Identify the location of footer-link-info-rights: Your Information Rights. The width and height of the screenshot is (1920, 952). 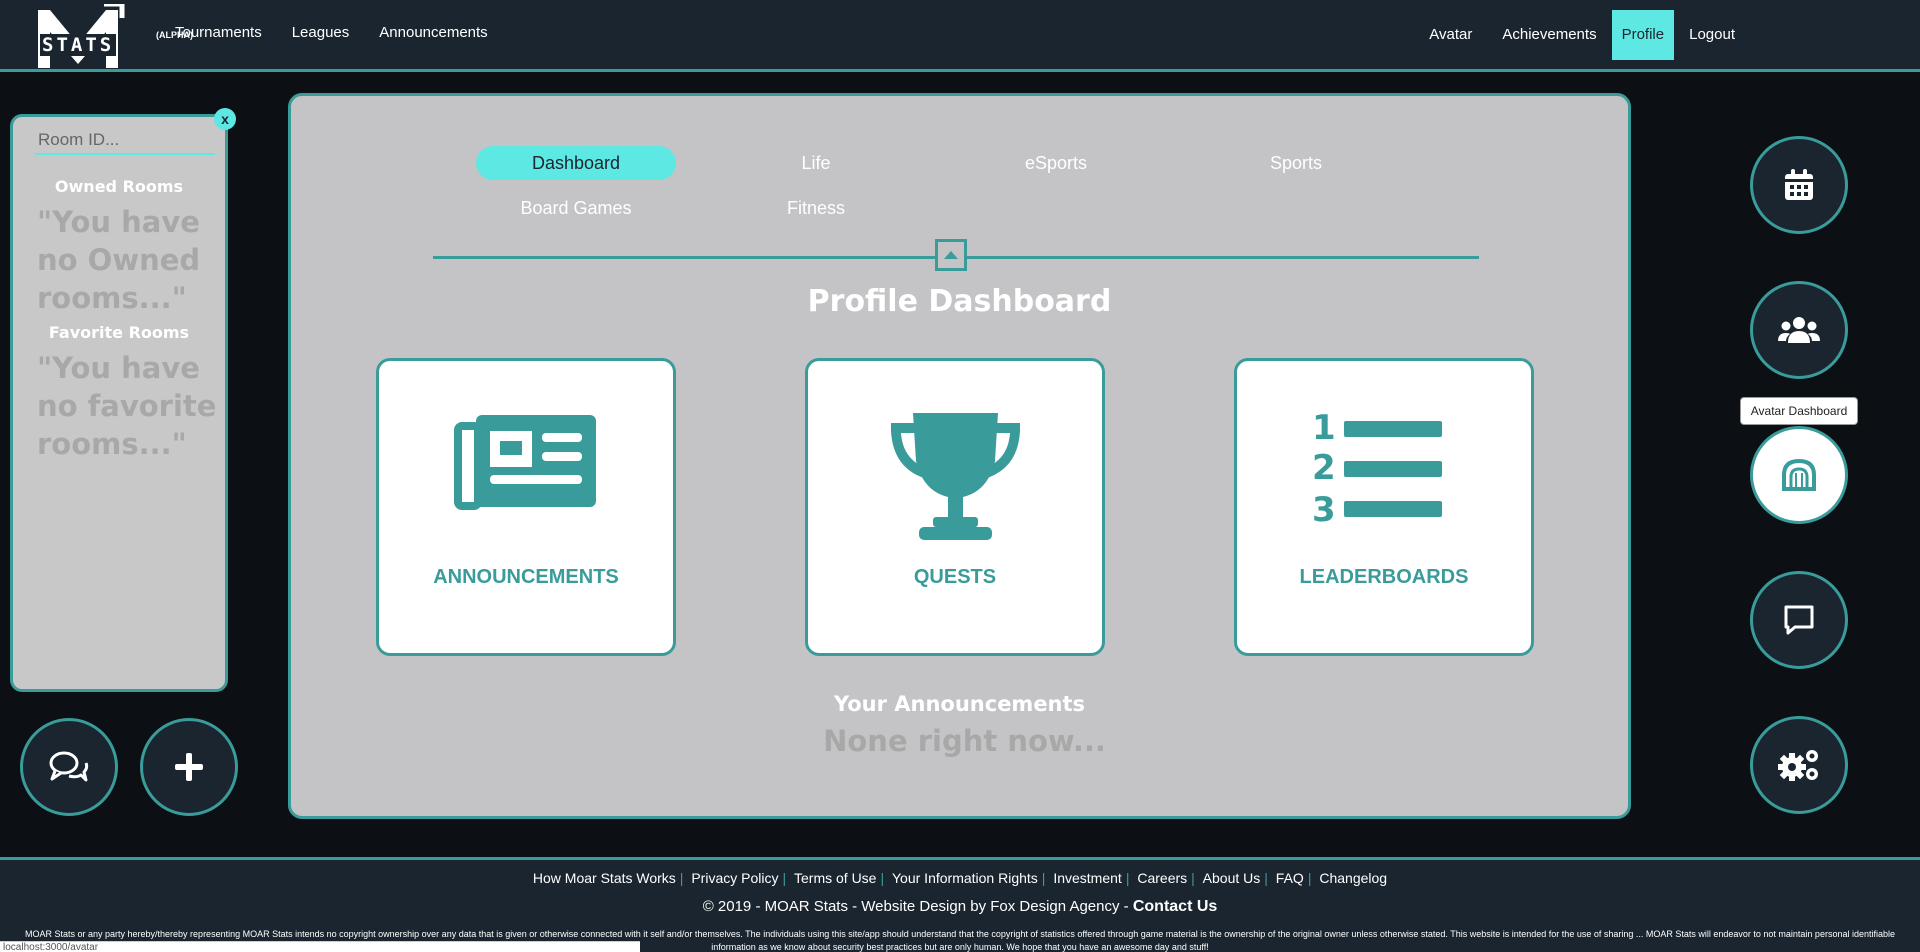
(965, 878).